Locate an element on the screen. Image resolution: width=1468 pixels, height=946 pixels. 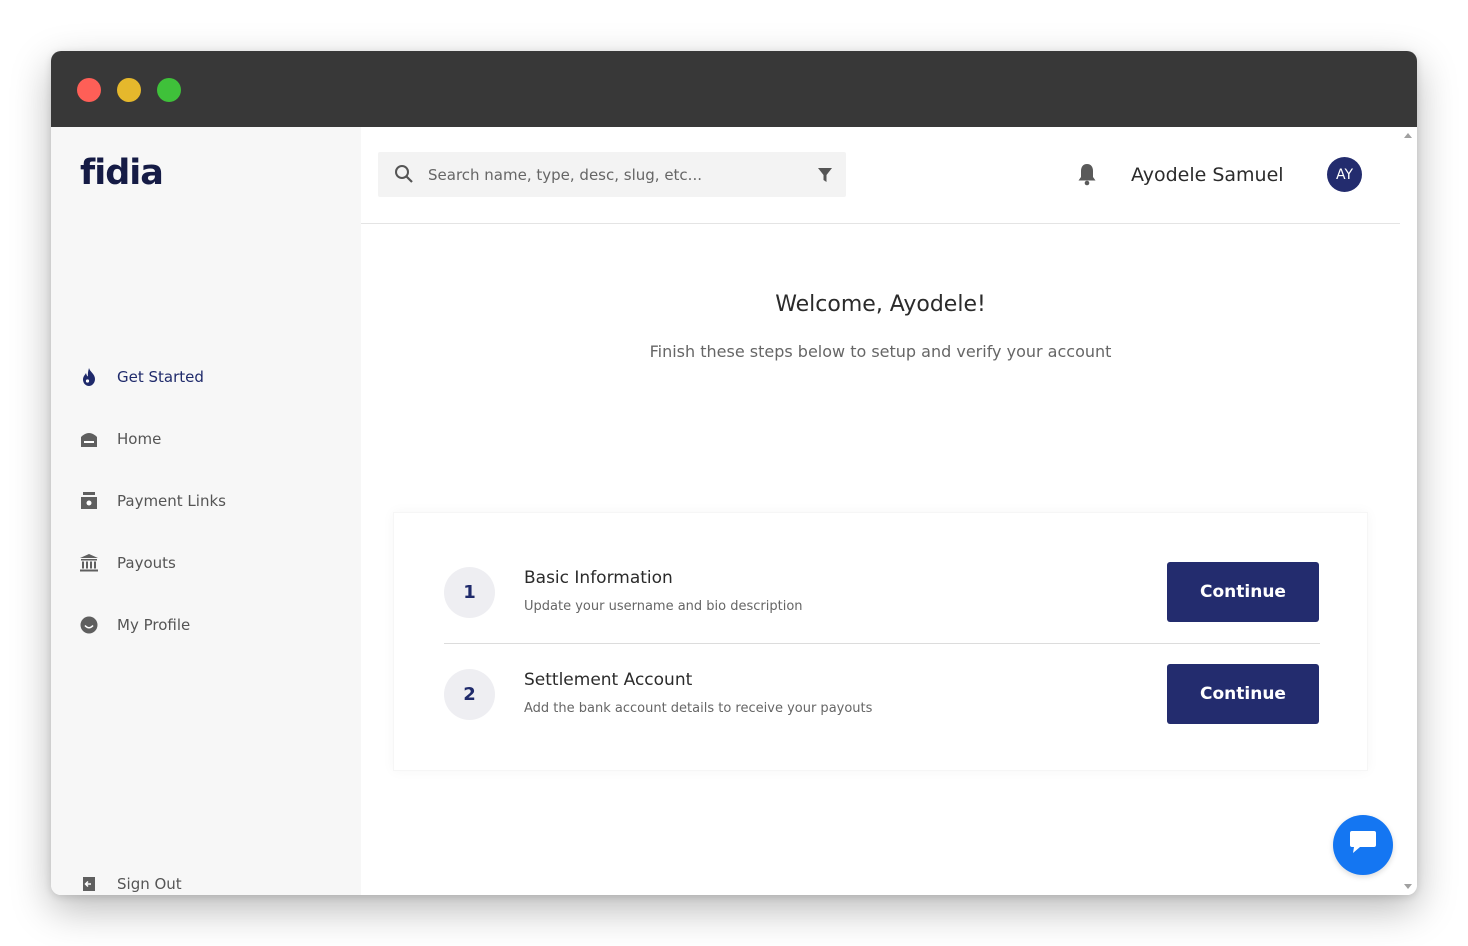
sidebar-item-get-started: Get Started is located at coordinates (204, 377).